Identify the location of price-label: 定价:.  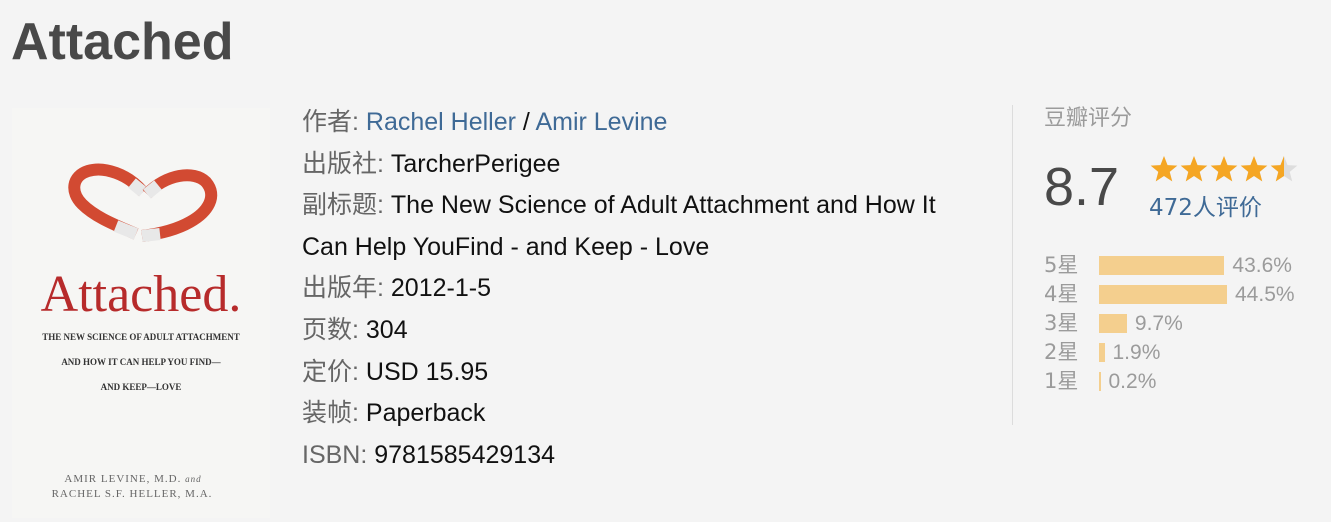
(330, 371).